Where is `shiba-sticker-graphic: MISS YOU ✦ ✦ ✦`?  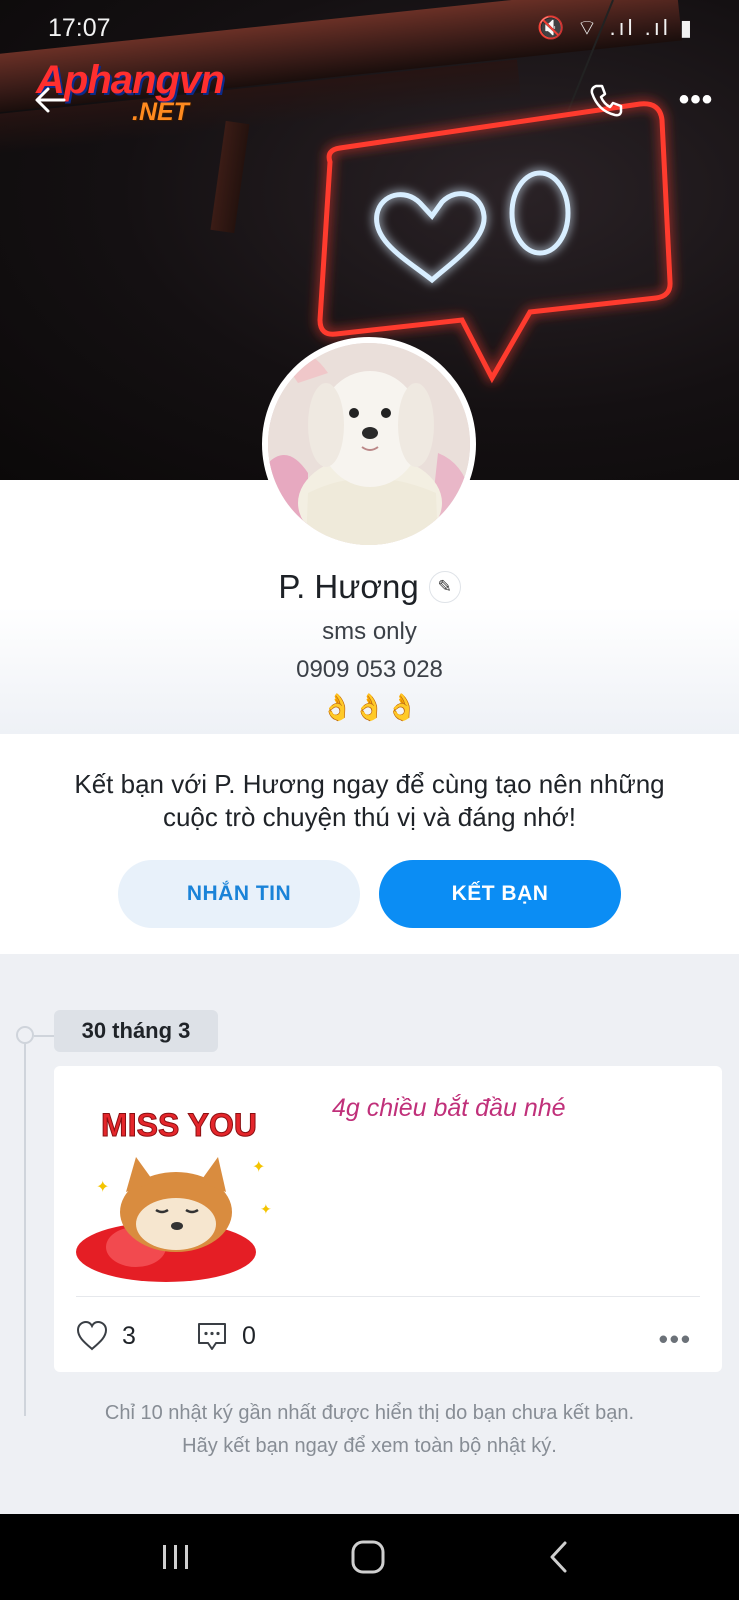 shiba-sticker-graphic: MISS YOU ✦ ✦ ✦ is located at coordinates (174, 1194).